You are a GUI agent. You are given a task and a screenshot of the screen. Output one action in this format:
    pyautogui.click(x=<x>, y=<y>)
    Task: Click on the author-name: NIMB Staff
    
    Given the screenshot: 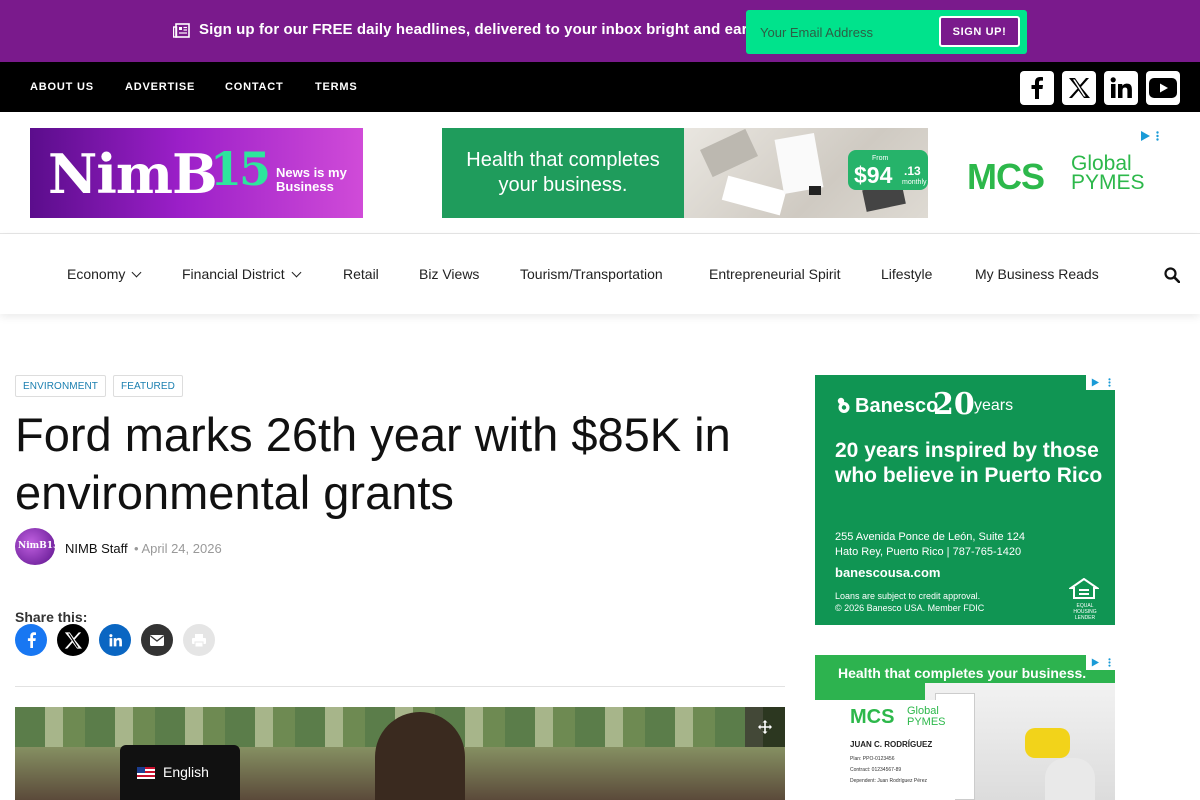 What is the action you would take?
    pyautogui.click(x=96, y=548)
    